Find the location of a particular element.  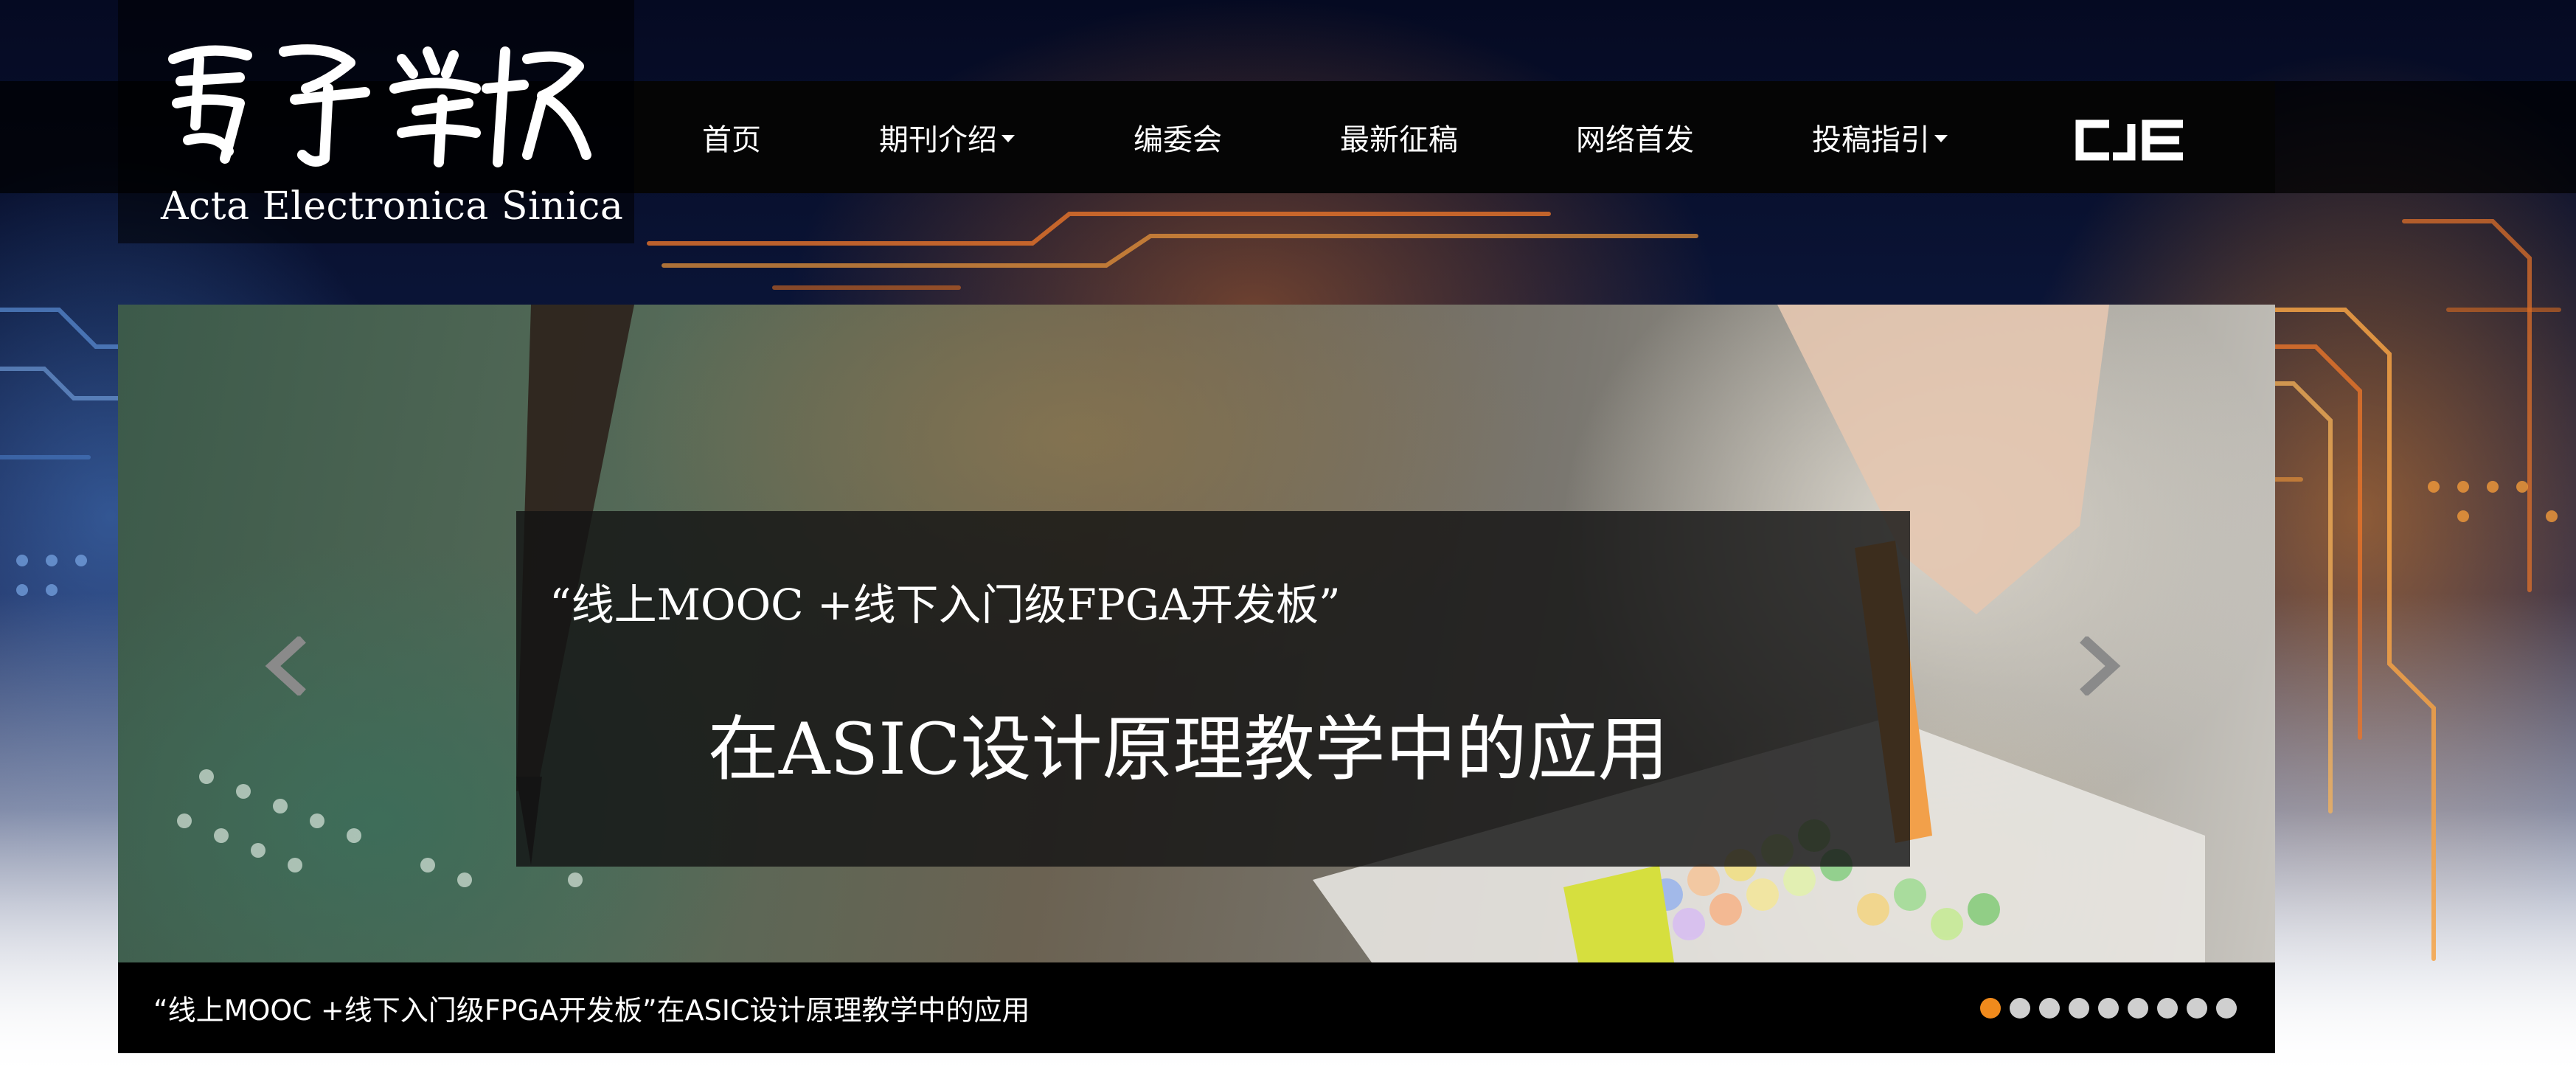

chevron-right-icon is located at coordinates (2102, 665).